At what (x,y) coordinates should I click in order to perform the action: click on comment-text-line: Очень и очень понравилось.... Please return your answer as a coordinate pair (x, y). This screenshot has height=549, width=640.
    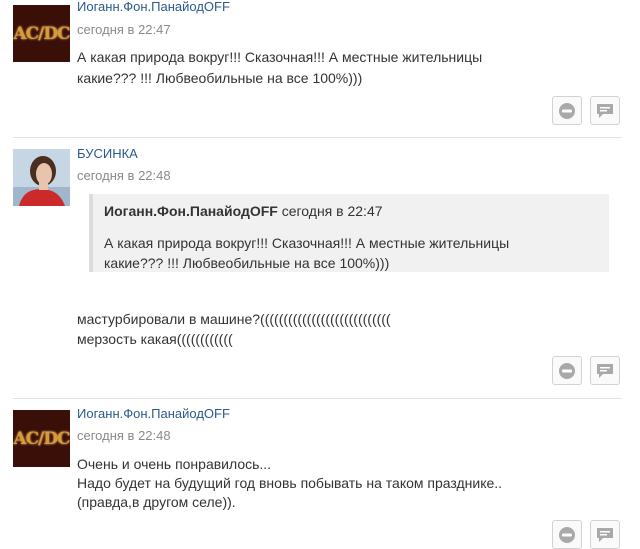
    Looking at the image, I should click on (174, 464).